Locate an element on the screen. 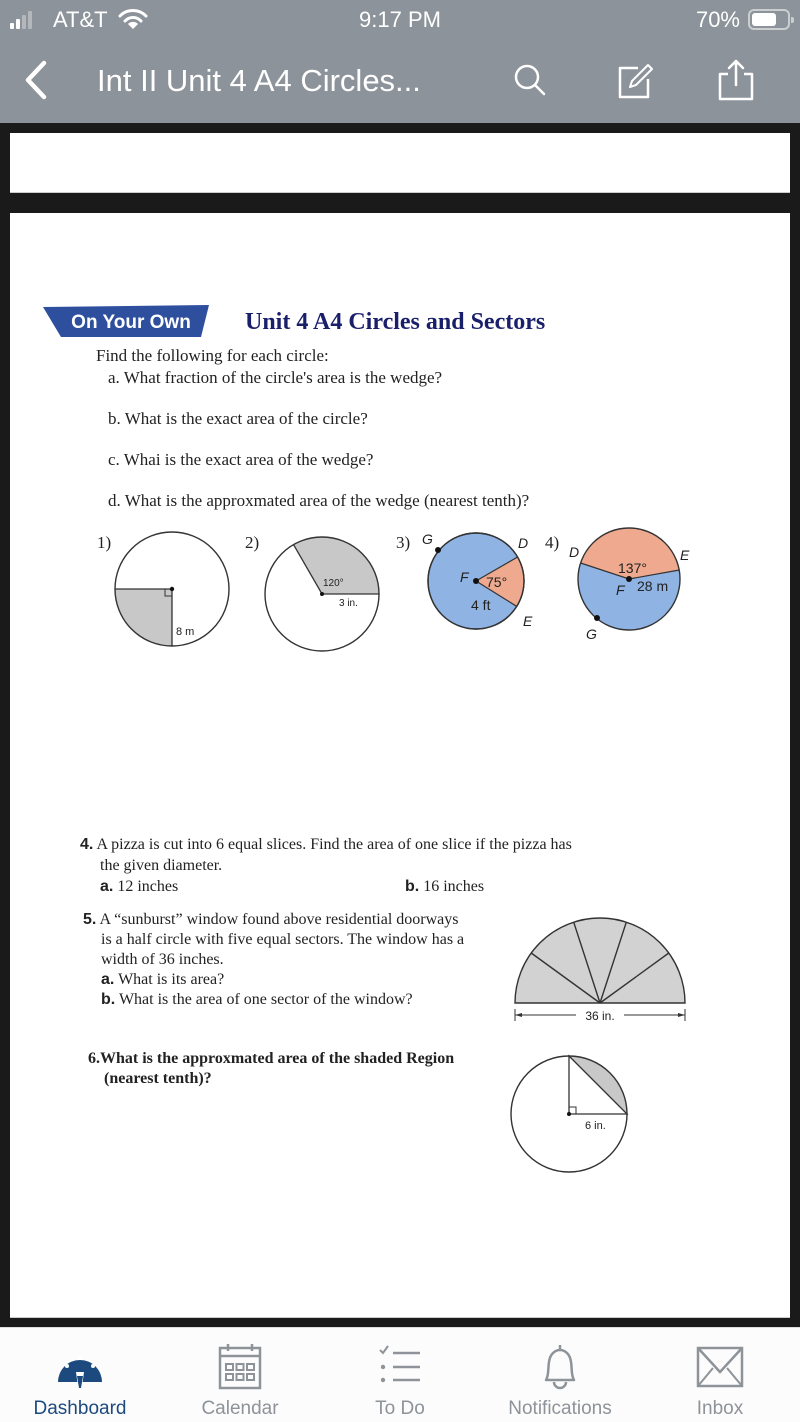  badge-label: On Your Own is located at coordinates (131, 322).